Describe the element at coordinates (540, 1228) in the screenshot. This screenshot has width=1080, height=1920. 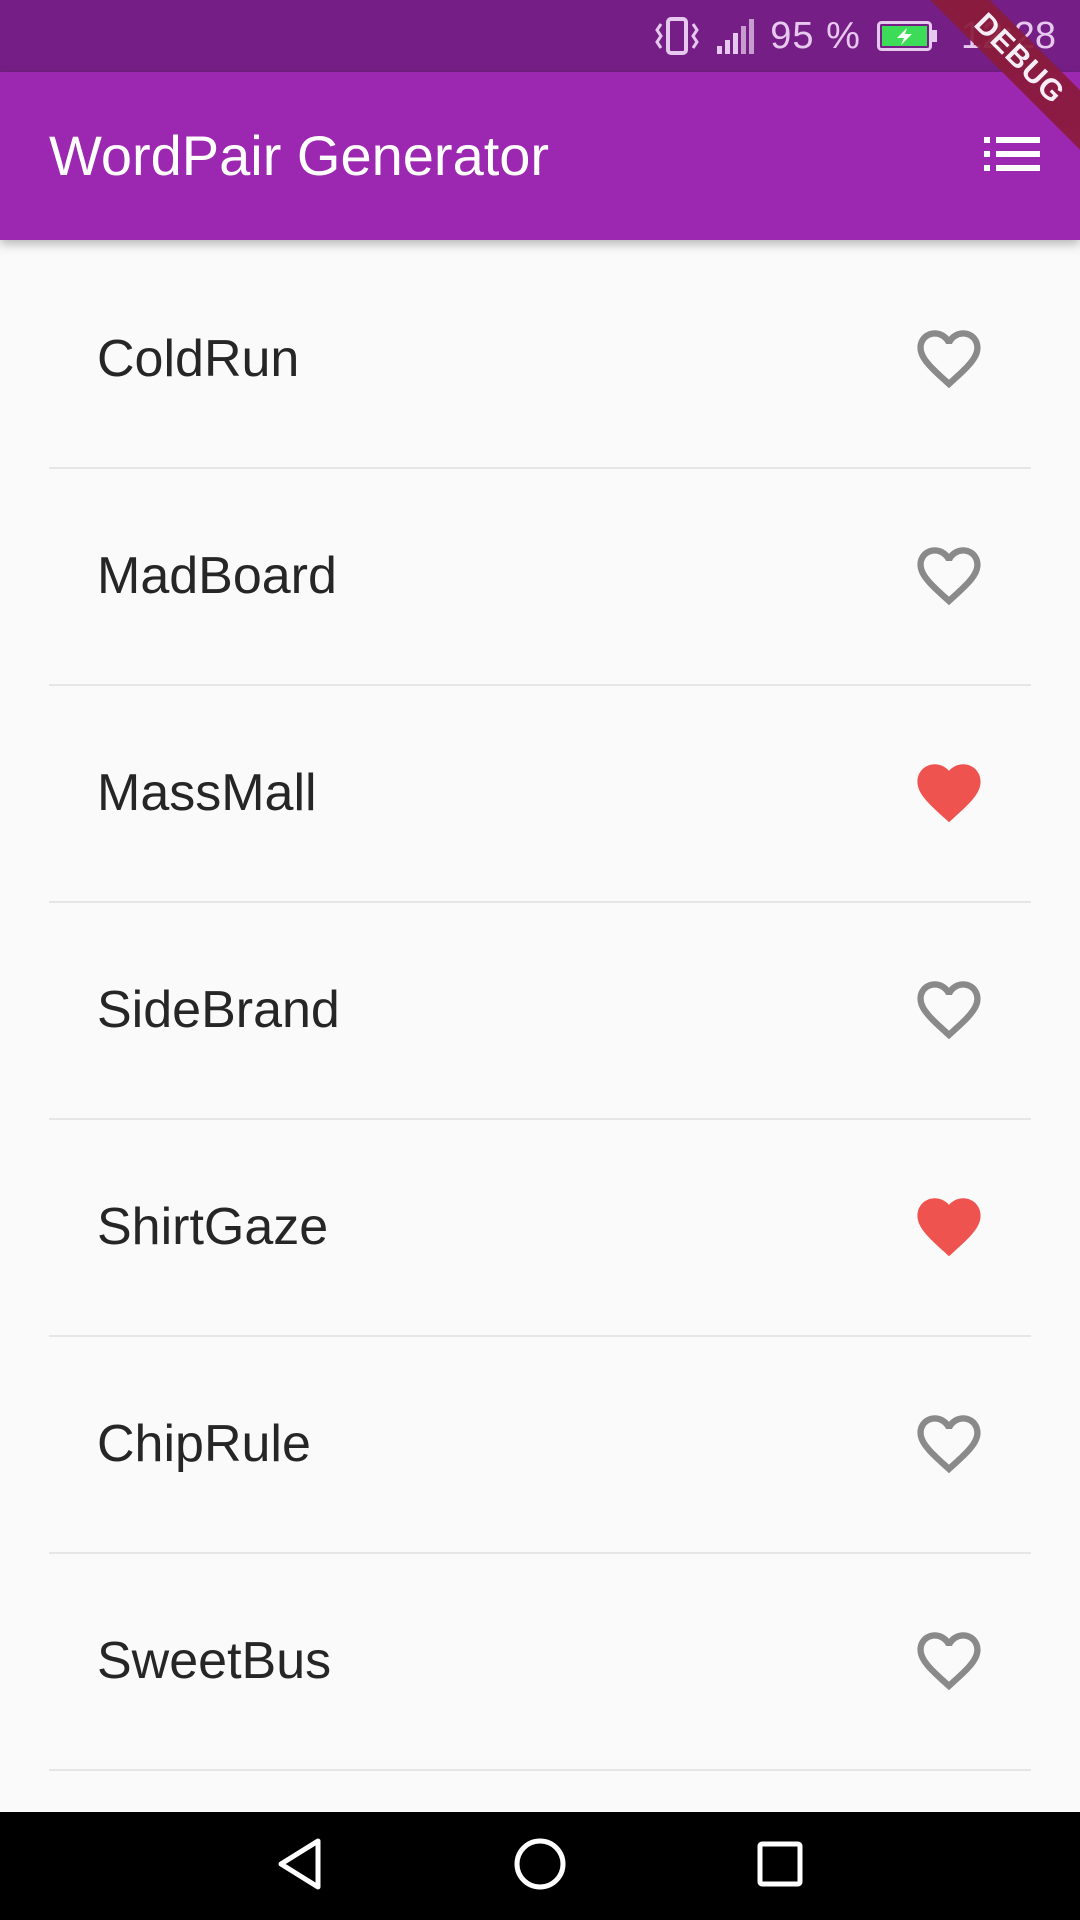
I see `word-pair-row: ShirtGaze` at that location.